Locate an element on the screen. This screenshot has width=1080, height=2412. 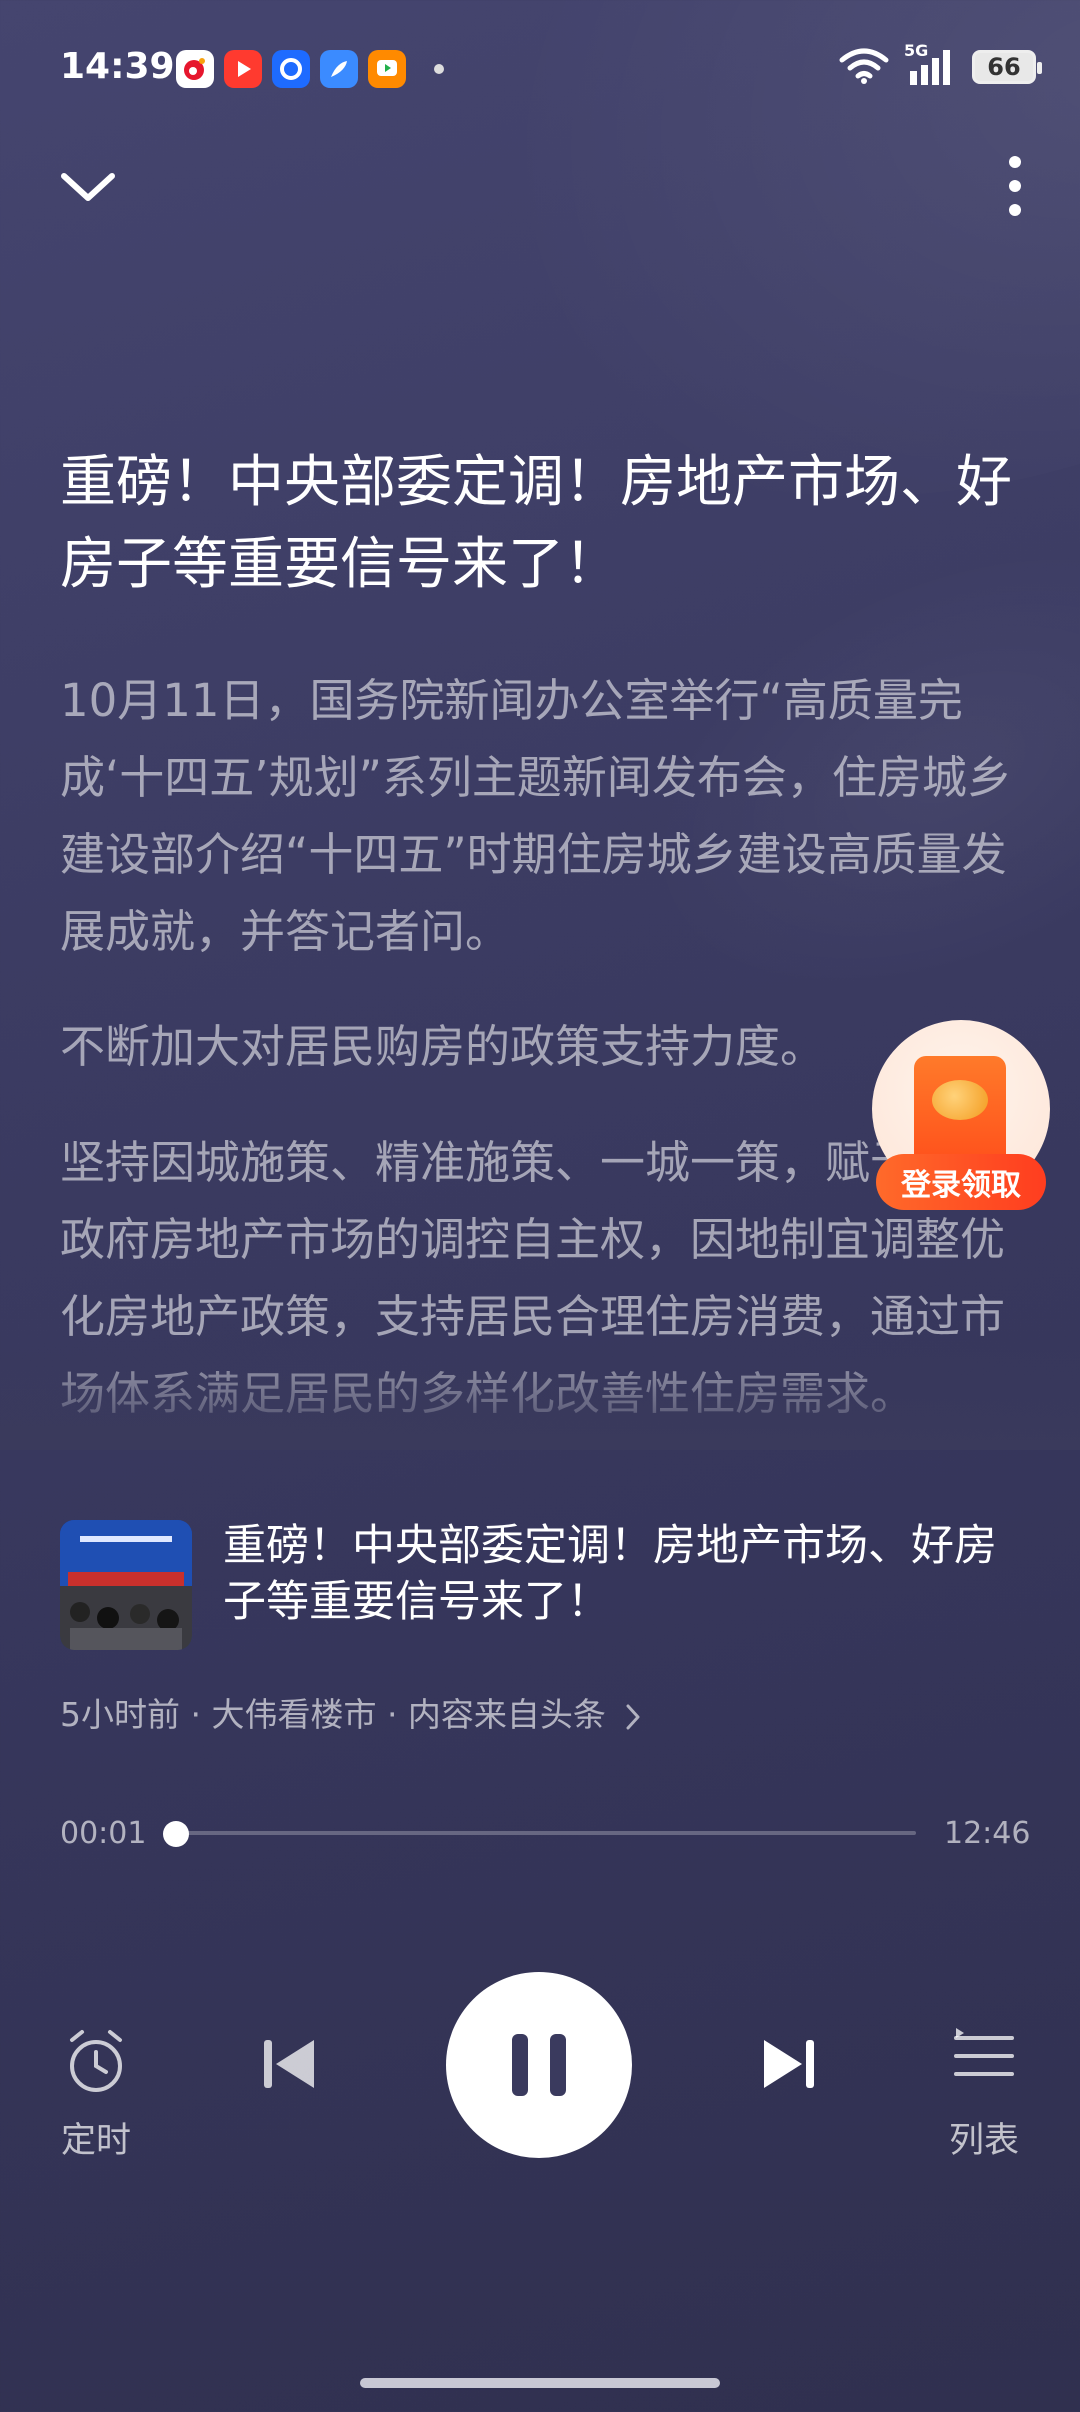
playlist-button: 列表 is located at coordinates (984, 2093).